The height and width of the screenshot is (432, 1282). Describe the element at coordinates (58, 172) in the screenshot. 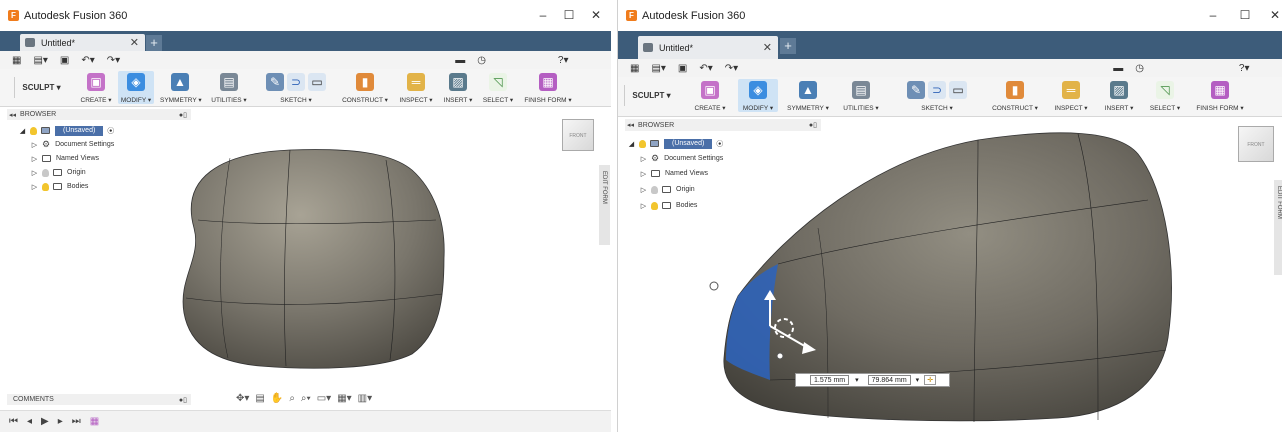

I see `browser-item-origin: ▷ Origin` at that location.